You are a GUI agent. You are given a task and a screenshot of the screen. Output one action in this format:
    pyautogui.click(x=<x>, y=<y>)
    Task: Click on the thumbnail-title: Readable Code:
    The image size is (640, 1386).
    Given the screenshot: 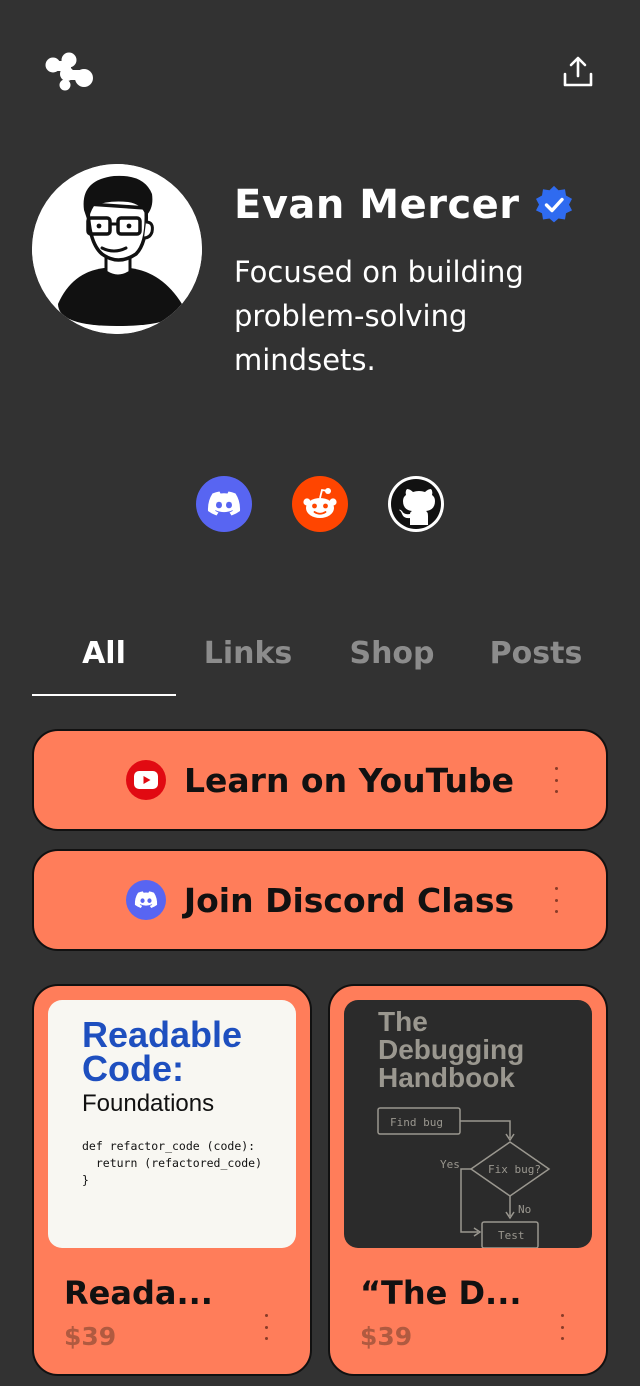 What is the action you would take?
    pyautogui.click(x=162, y=1051)
    